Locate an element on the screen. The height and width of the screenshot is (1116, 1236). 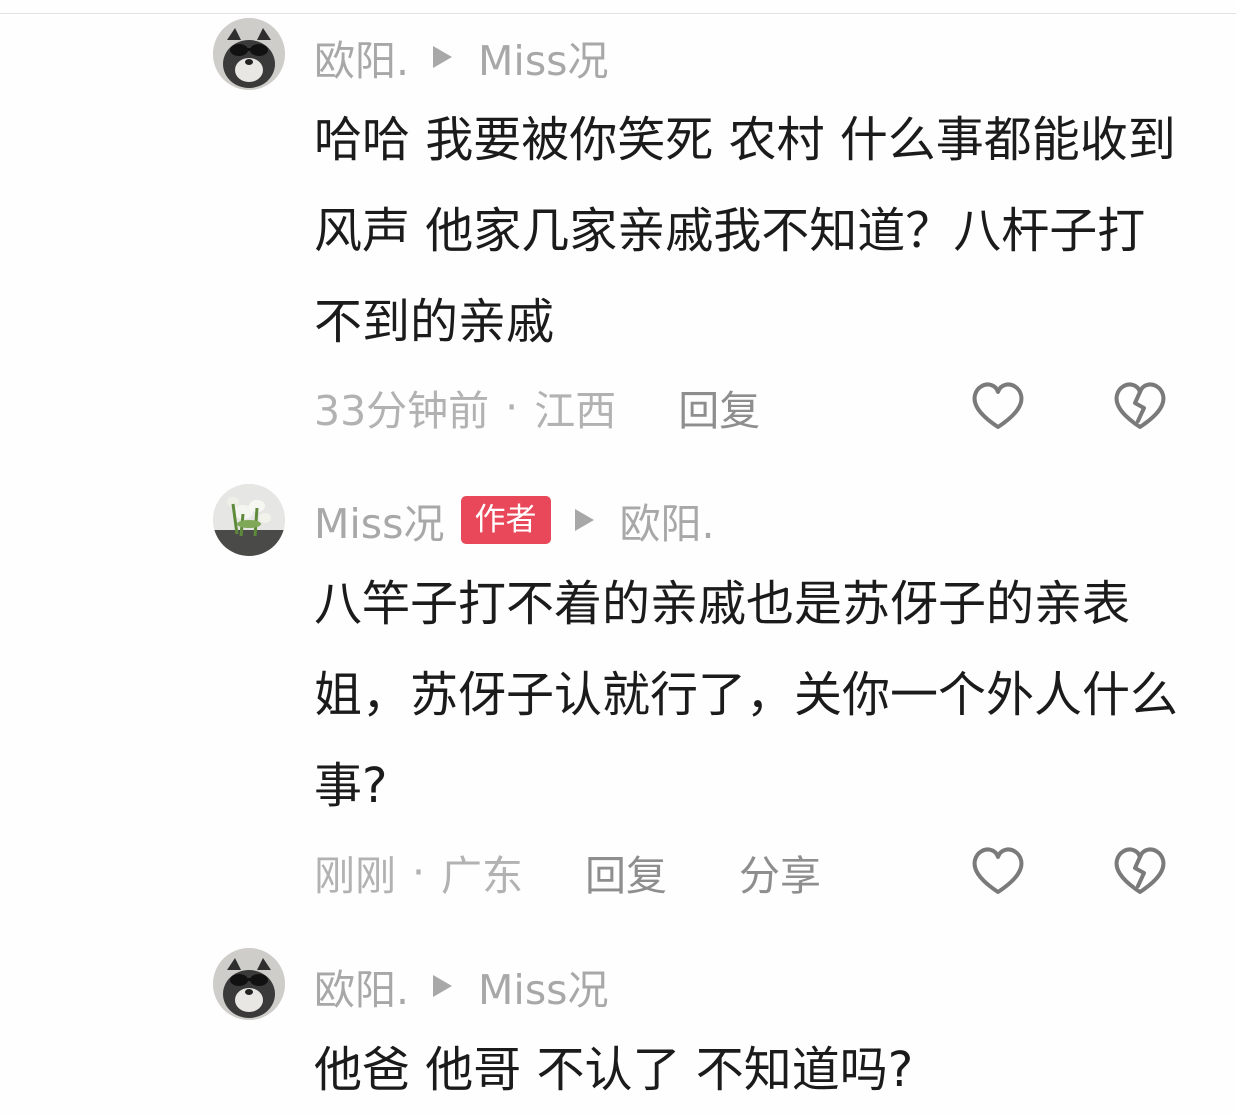
share-button: 分享 is located at coordinates (780, 872).